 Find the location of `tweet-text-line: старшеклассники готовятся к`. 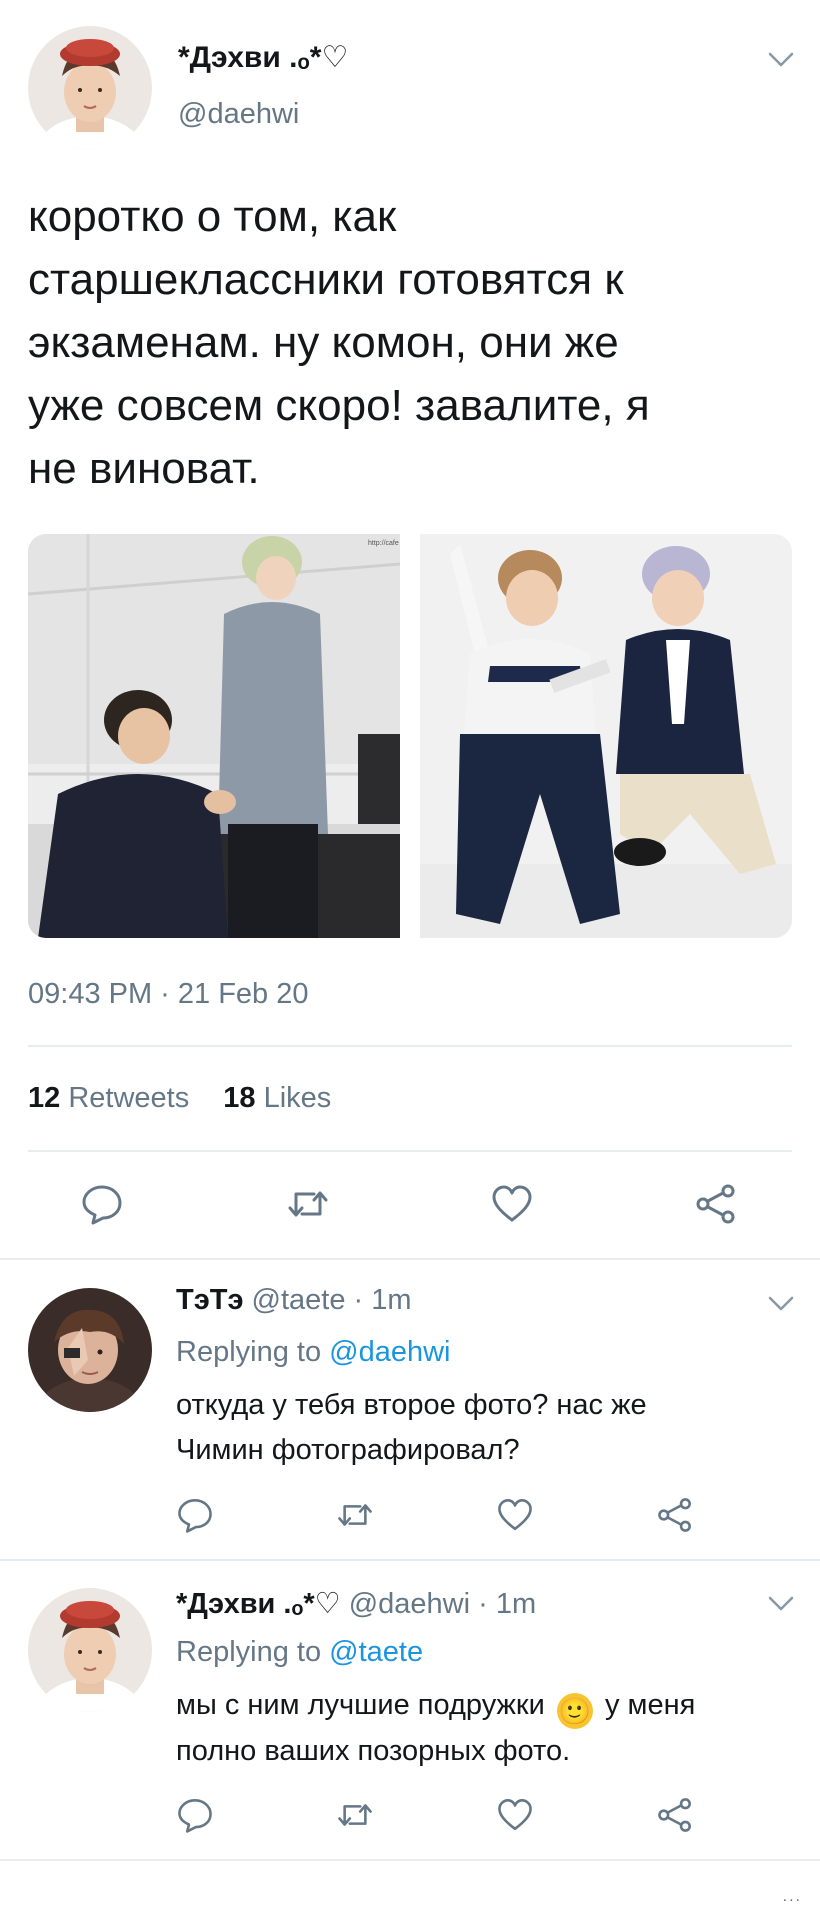

tweet-text-line: старшеклассники готовятся к is located at coordinates (326, 279).